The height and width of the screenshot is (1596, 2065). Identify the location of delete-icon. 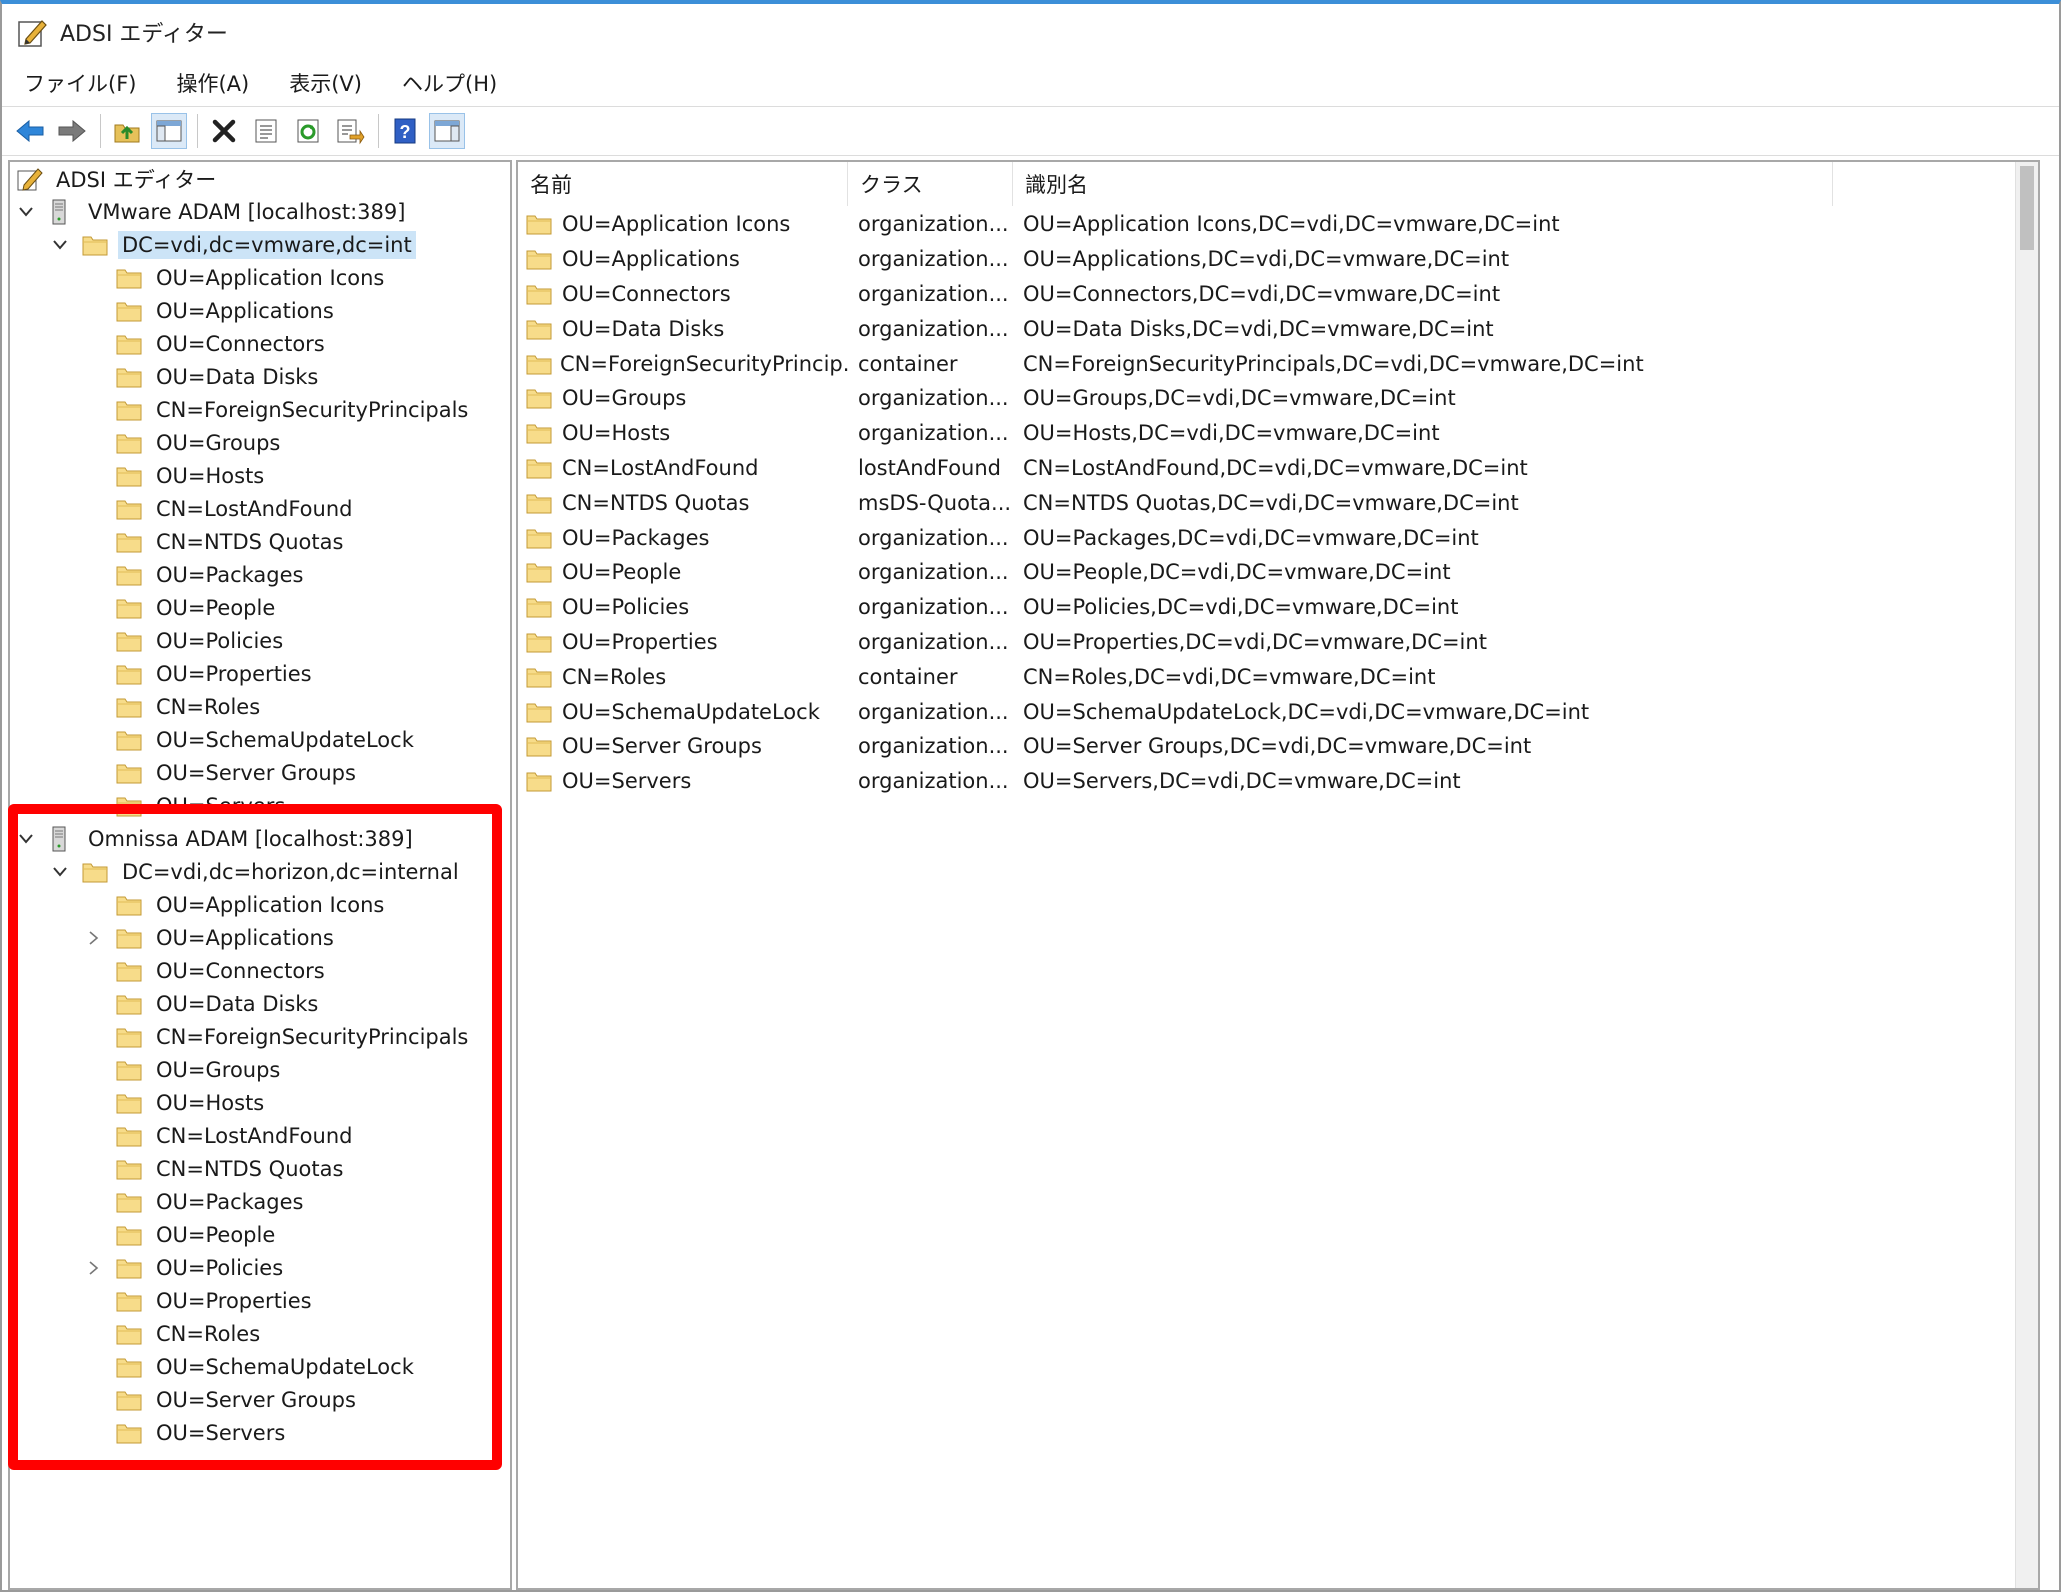
(224, 131).